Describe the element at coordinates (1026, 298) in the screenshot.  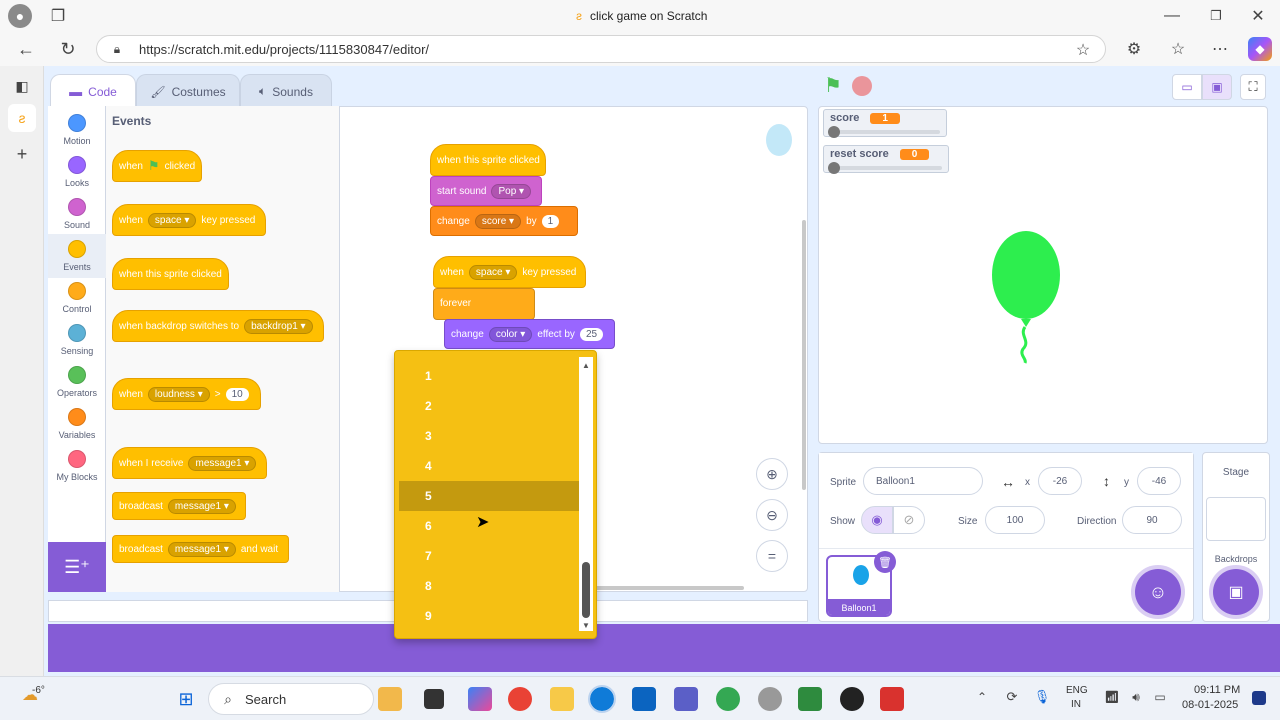
I see `balloon-sprite` at that location.